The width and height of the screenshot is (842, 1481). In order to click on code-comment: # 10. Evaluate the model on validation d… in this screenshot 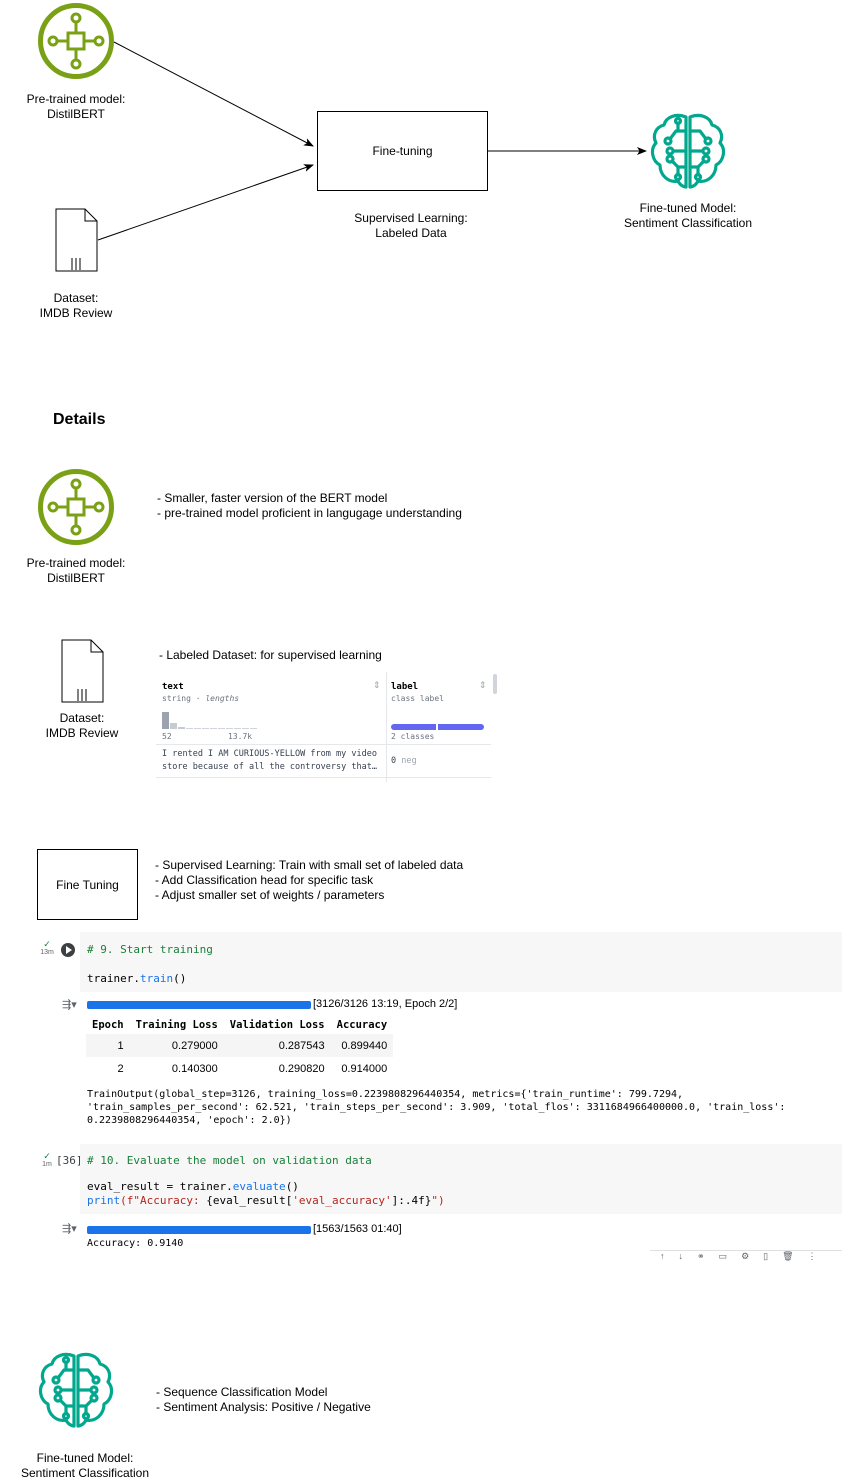, I will do `click(229, 1160)`.